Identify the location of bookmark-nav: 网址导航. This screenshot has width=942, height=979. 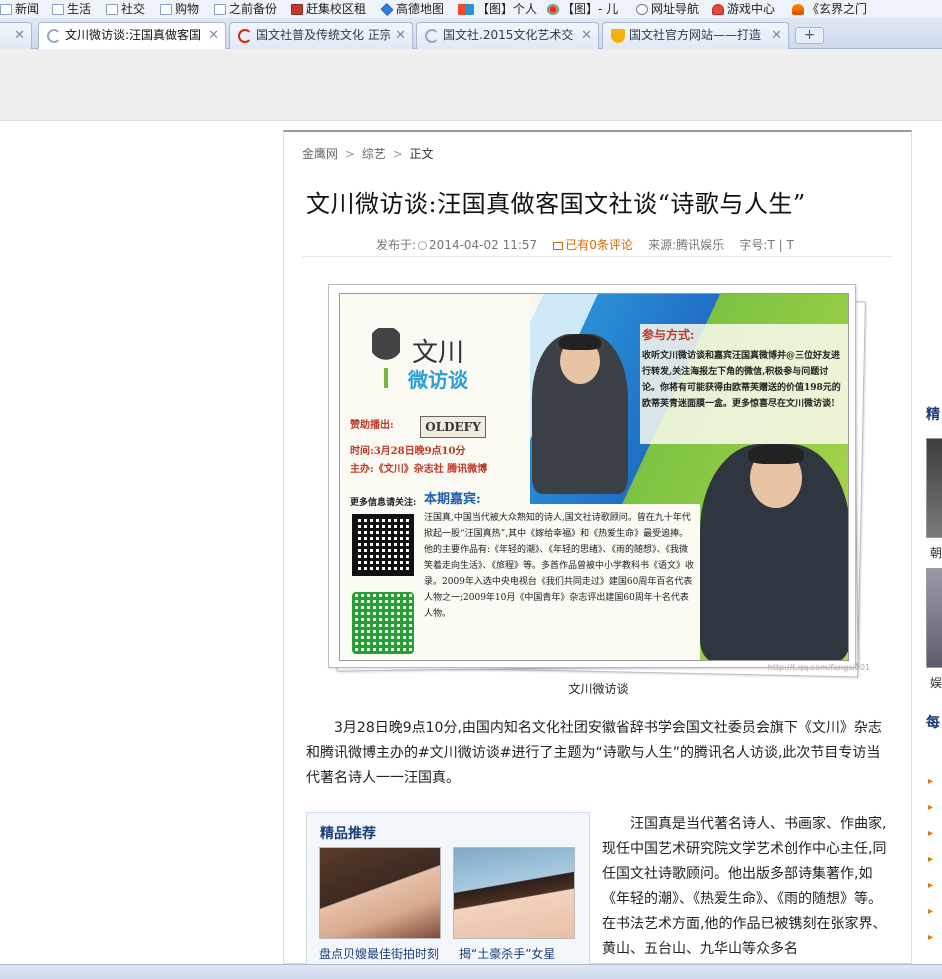
(667, 9).